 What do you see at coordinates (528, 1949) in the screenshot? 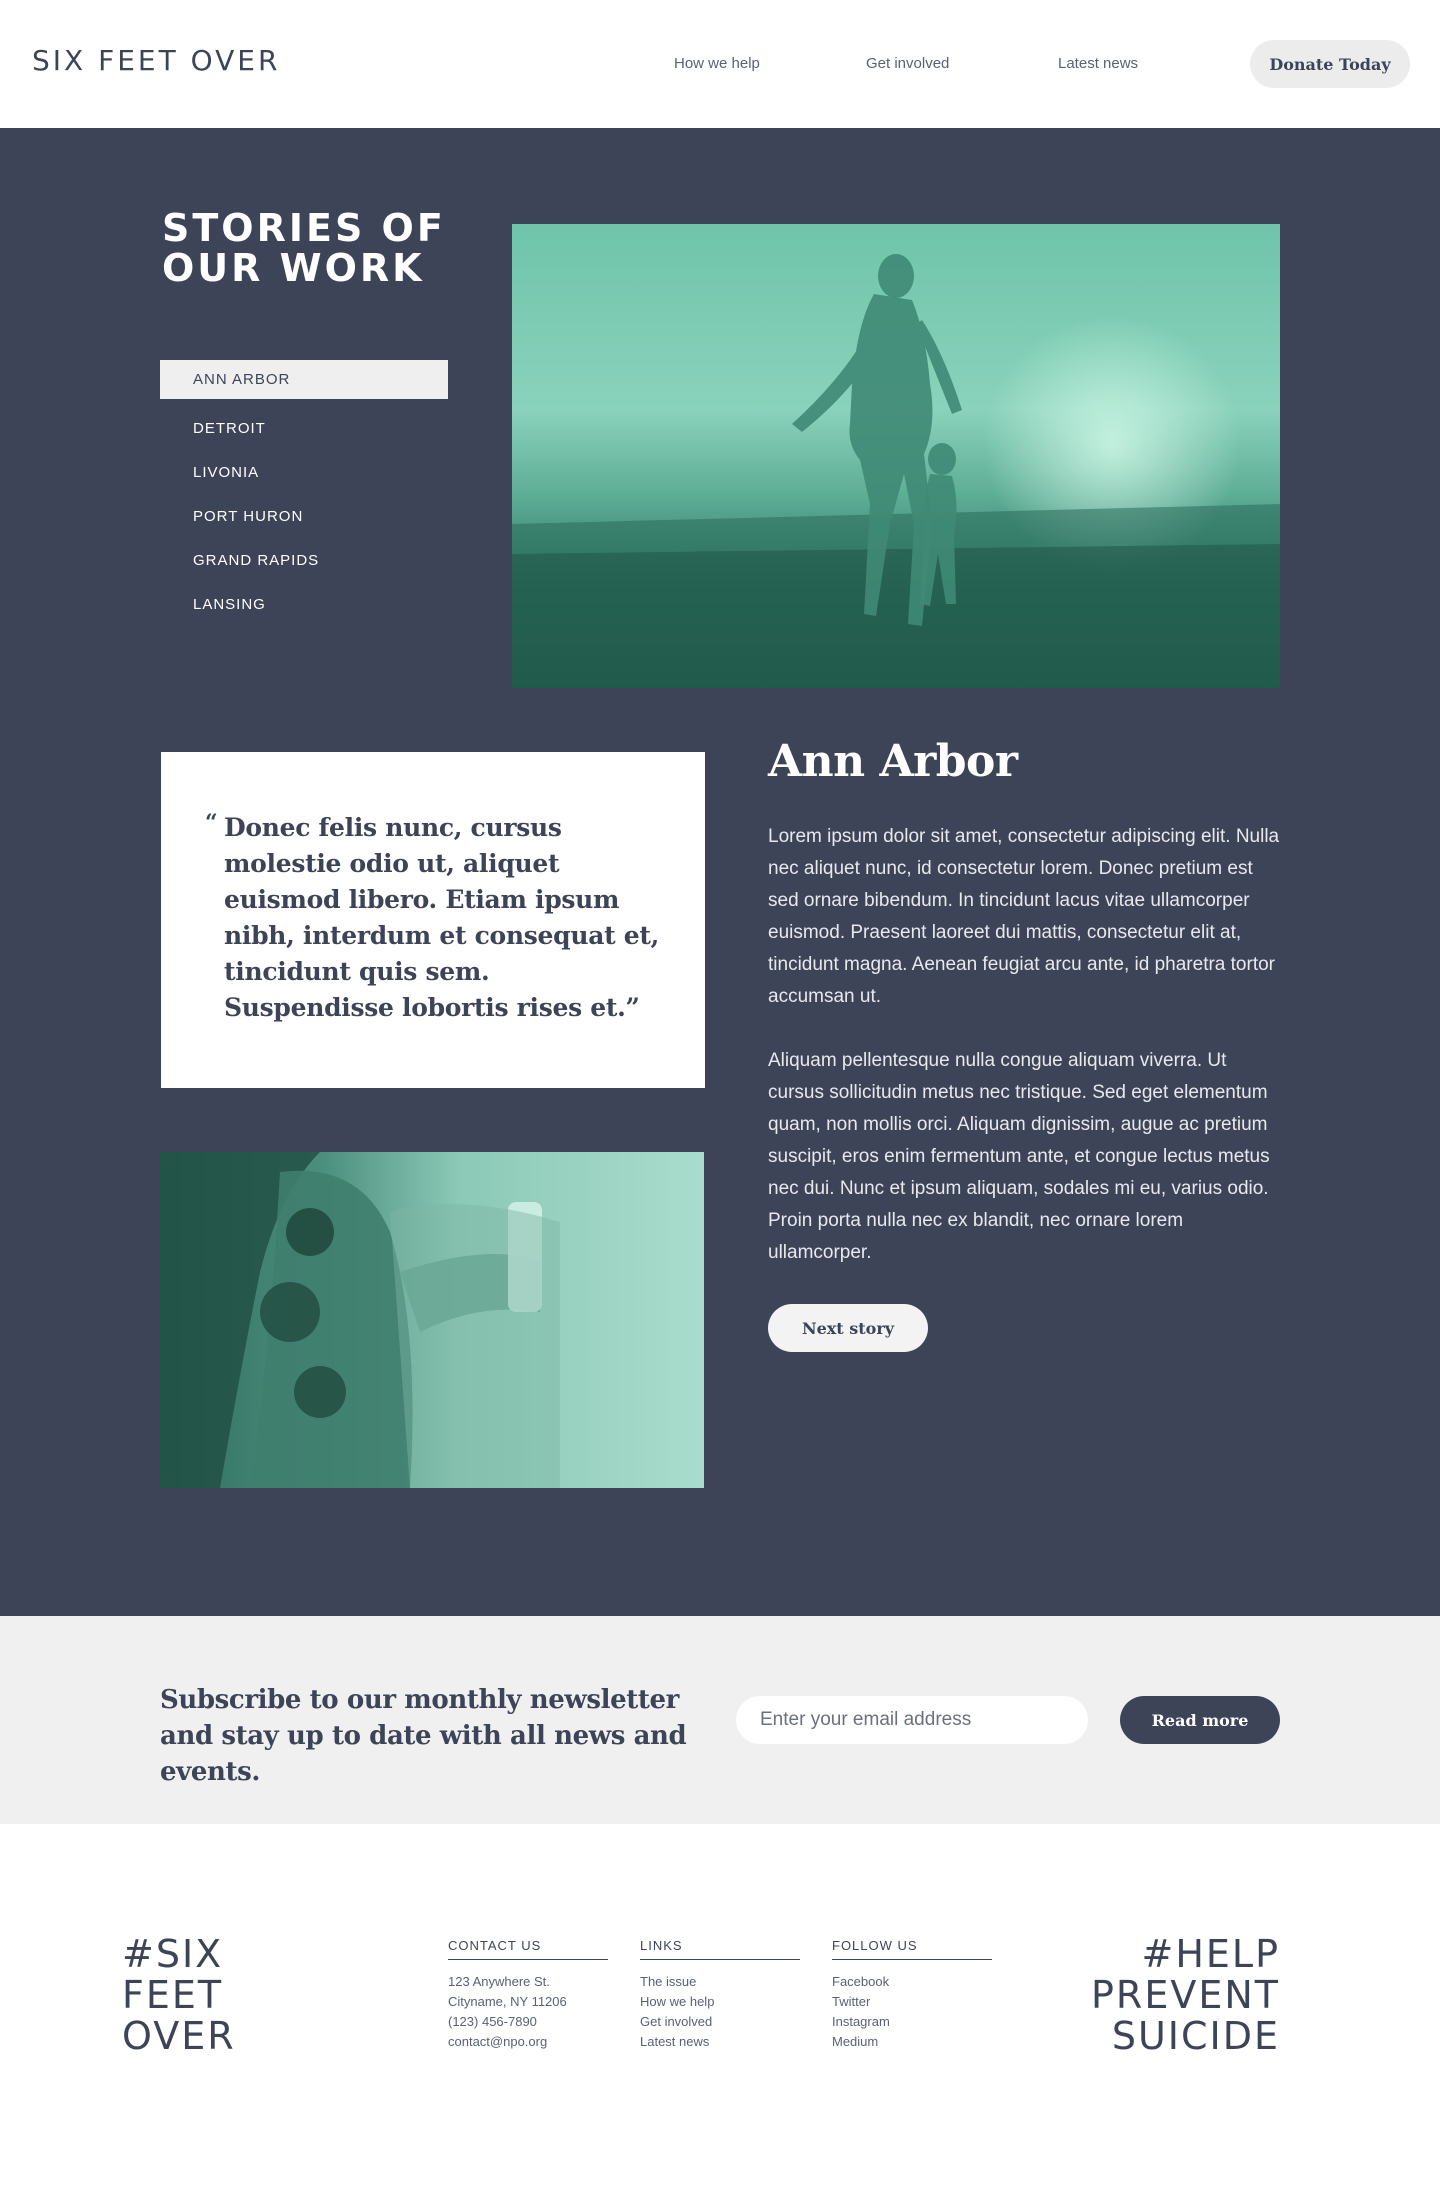
I see `footer-contact-title: CONTACT US` at bounding box center [528, 1949].